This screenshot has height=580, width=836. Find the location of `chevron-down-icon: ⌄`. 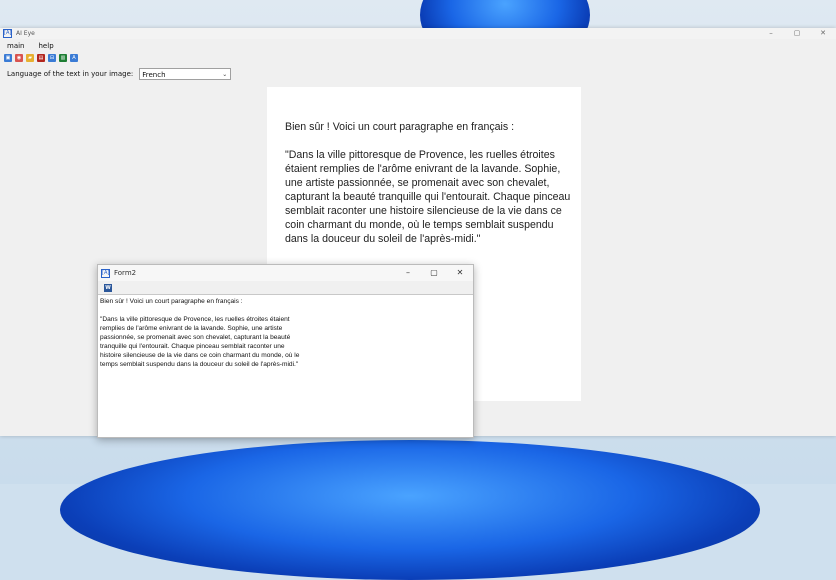

chevron-down-icon: ⌄ is located at coordinates (225, 74).